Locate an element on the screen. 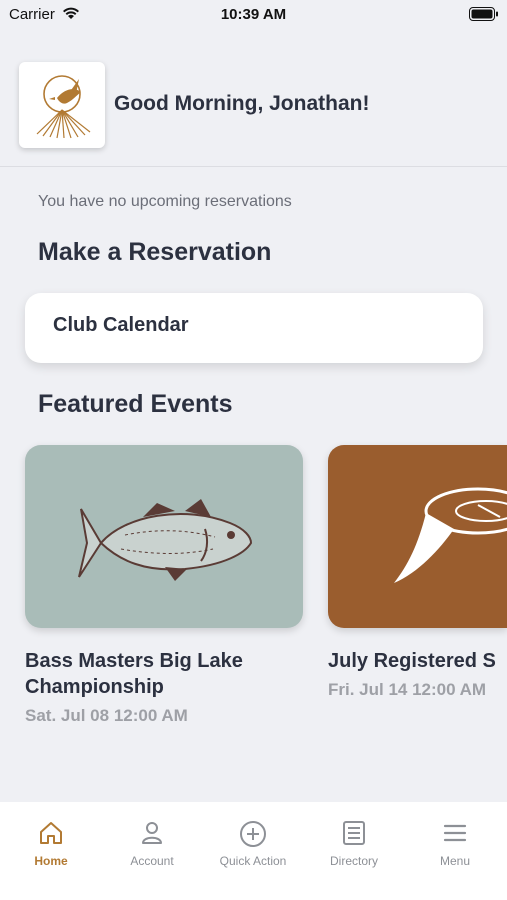  club-calendar-card: Club Calendar is located at coordinates (254, 328).